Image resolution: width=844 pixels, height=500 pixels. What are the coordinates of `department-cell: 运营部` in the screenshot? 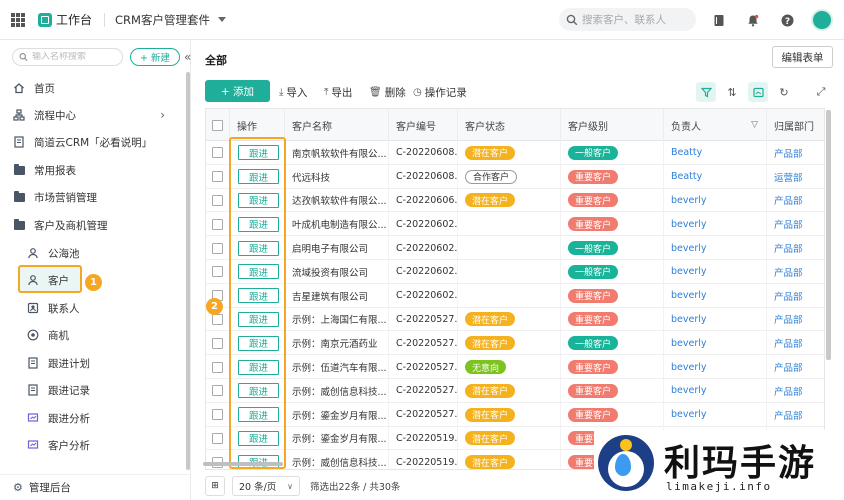 It's located at (795, 177).